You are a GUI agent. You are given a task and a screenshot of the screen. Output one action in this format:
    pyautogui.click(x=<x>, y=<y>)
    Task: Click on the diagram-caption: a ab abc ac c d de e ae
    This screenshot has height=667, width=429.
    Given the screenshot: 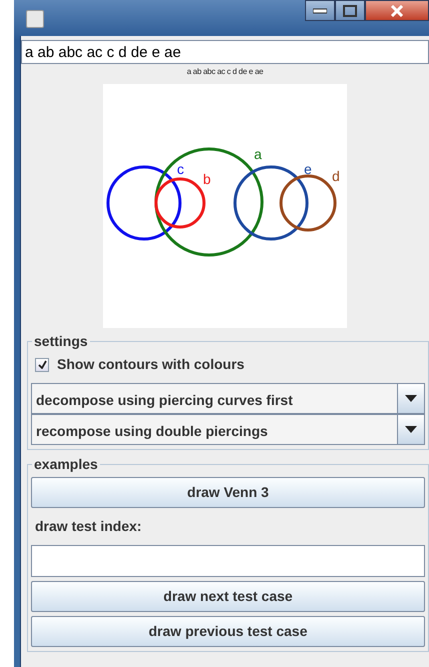 What is the action you would take?
    pyautogui.click(x=225, y=72)
    